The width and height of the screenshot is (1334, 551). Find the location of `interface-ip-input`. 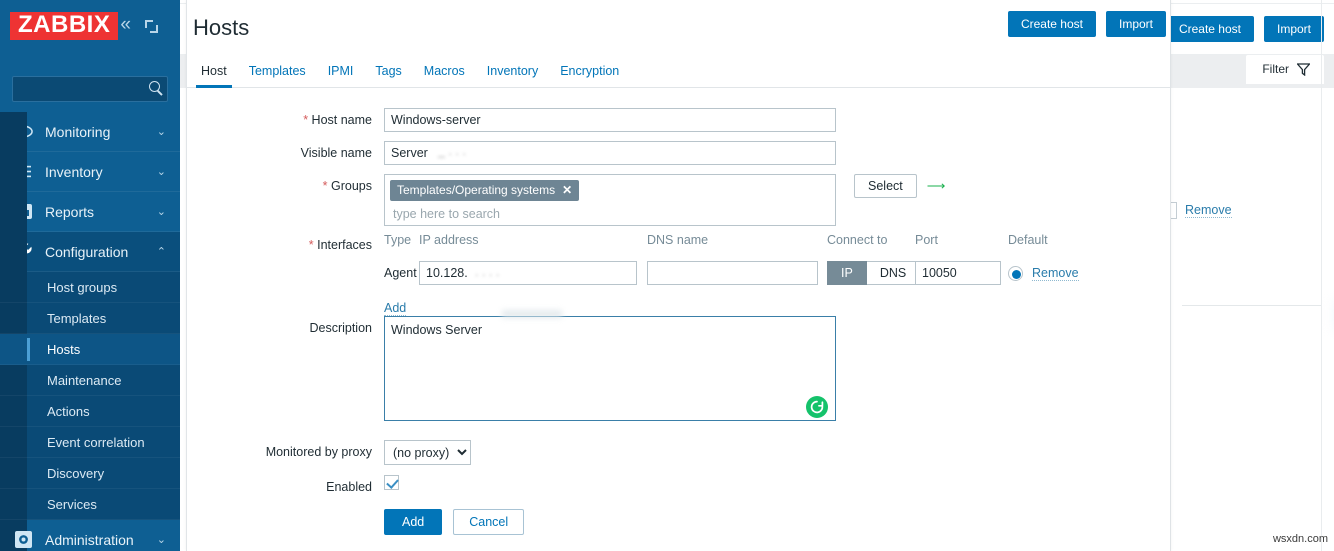

interface-ip-input is located at coordinates (528, 273).